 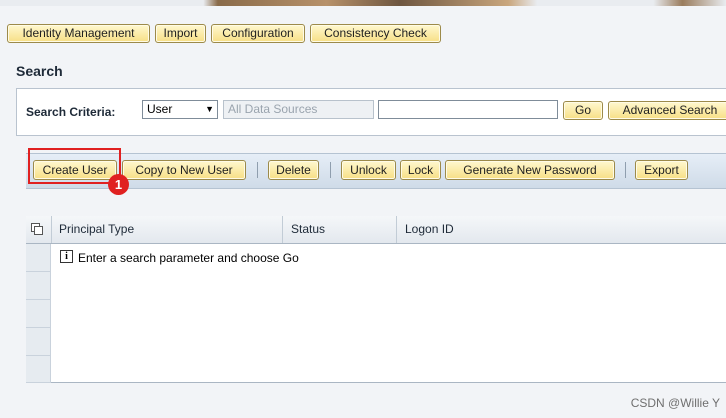 I want to click on tab-identity-management: Identity Management, so click(x=78, y=33).